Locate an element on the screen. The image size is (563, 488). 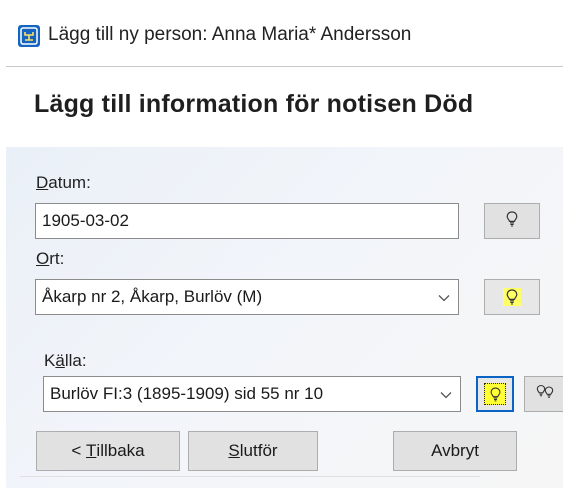
back-button: < Tillbaka is located at coordinates (108, 451).